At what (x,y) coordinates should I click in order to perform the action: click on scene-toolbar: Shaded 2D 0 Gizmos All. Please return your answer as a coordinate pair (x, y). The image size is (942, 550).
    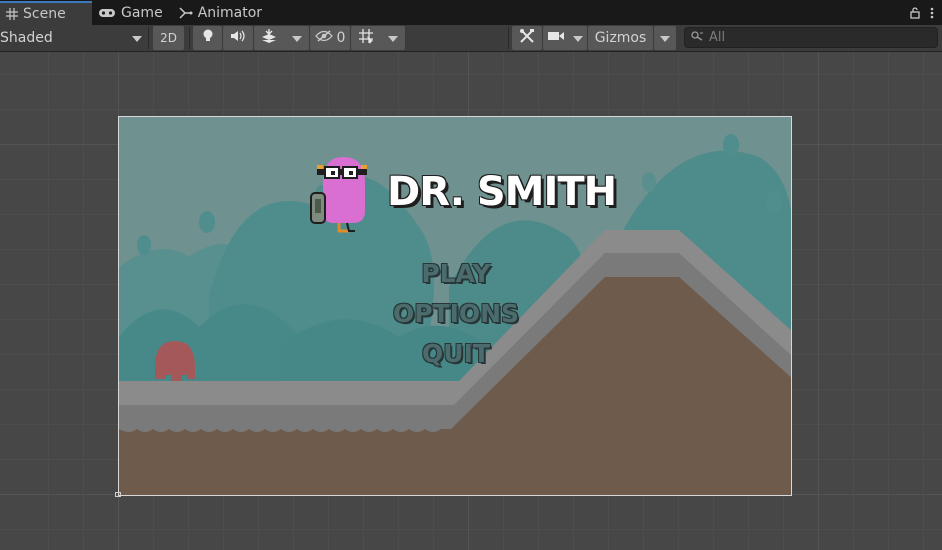
    Looking at the image, I should click on (471, 38).